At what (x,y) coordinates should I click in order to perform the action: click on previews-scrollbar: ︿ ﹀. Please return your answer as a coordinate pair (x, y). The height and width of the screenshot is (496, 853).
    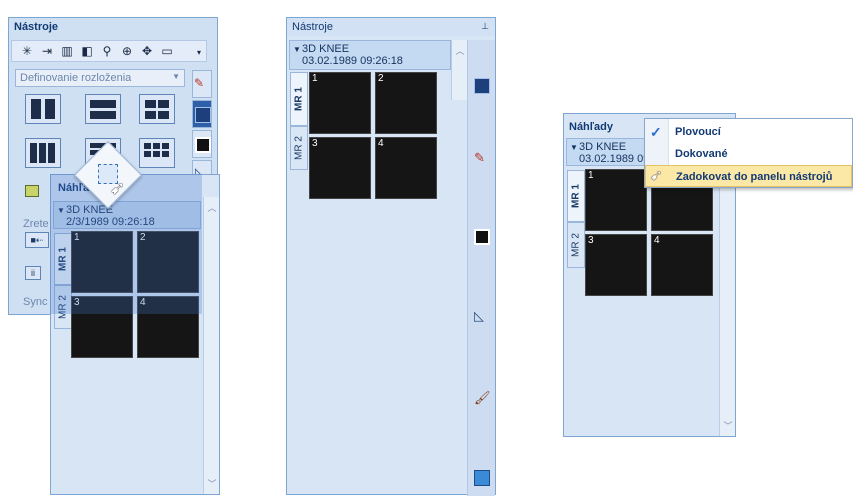
    Looking at the image, I should click on (211, 345).